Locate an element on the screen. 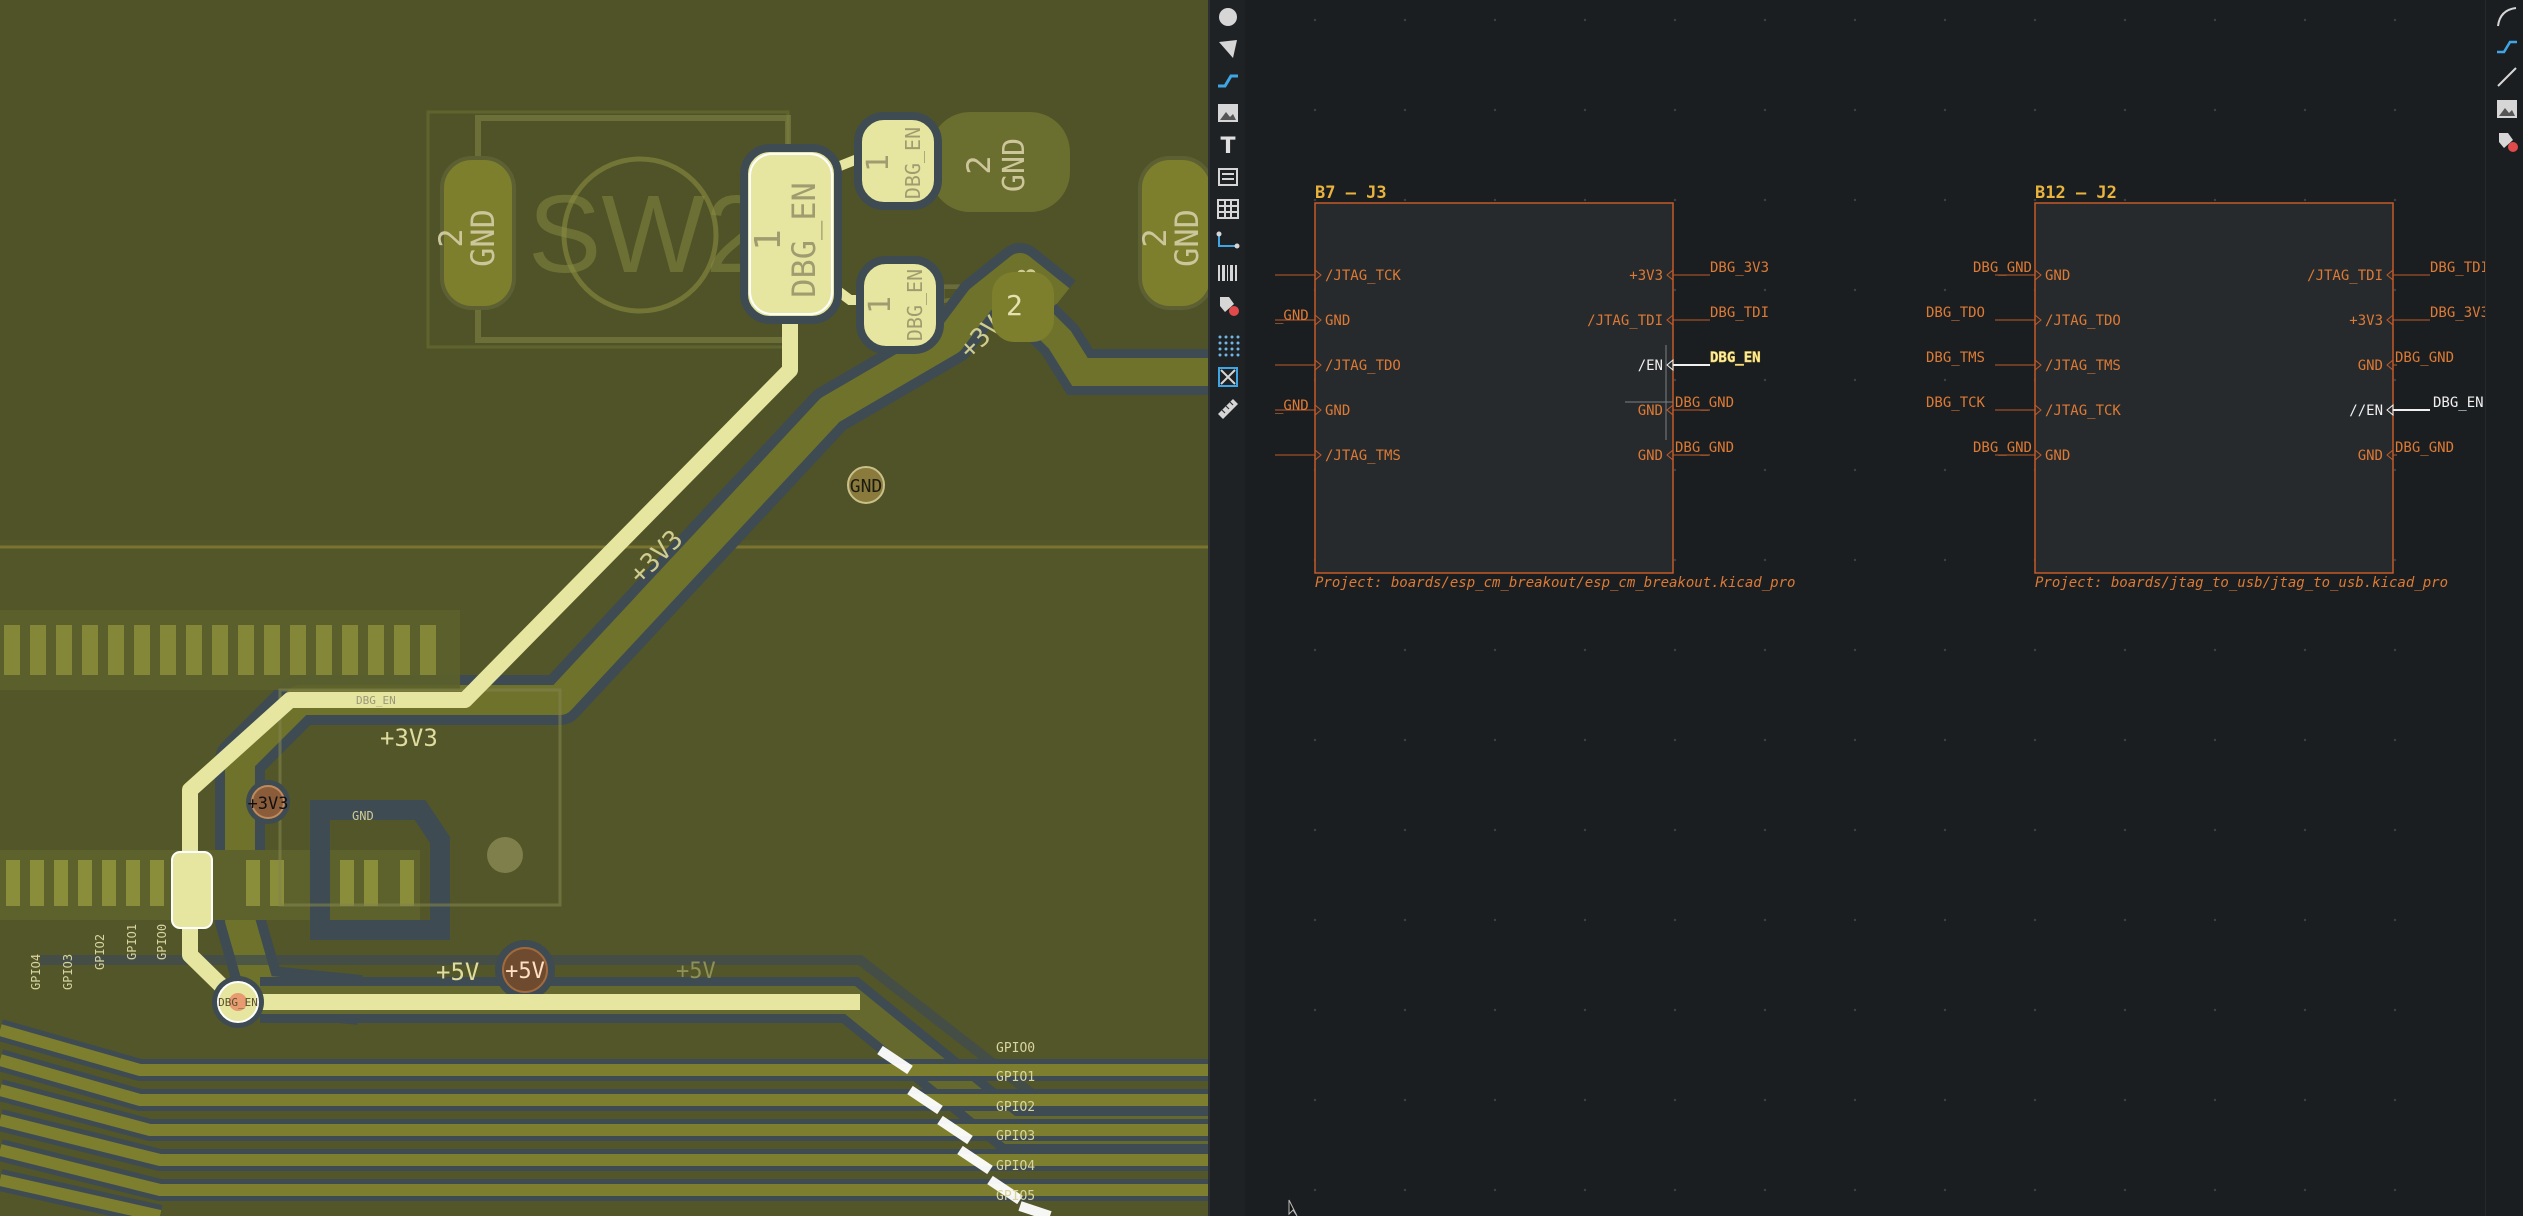  line-icon is located at coordinates (2507, 77).